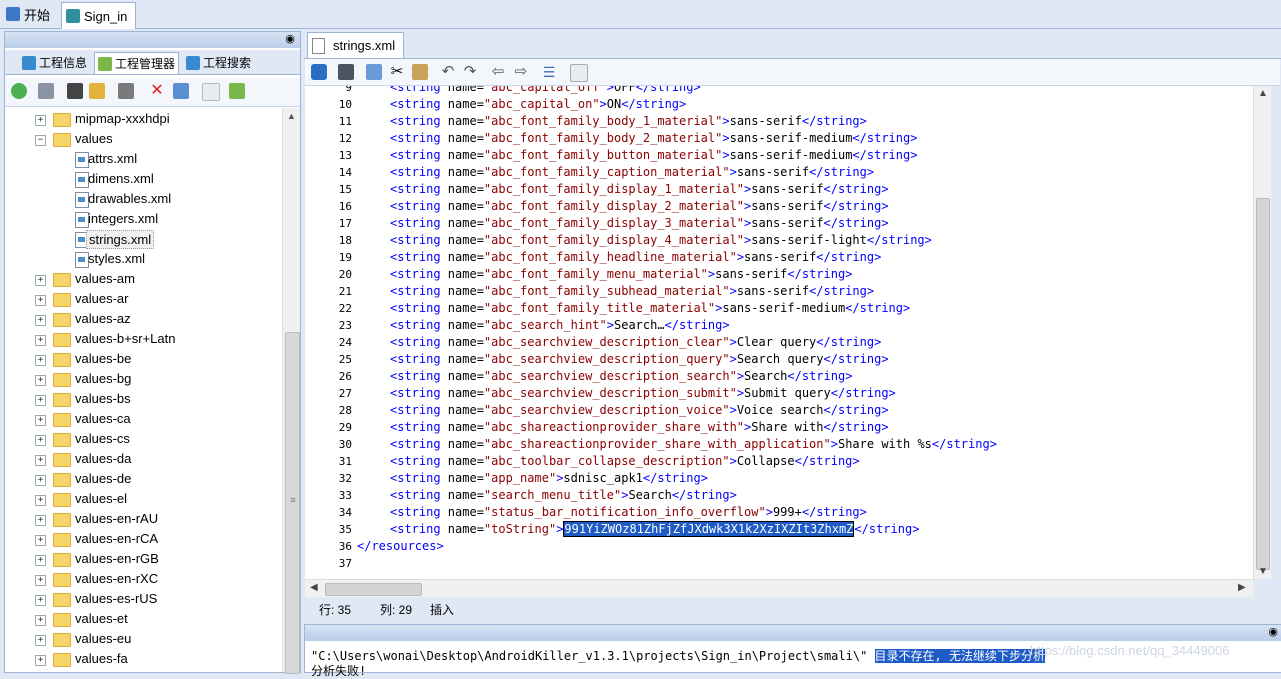 The height and width of the screenshot is (679, 1281). What do you see at coordinates (779, 588) in the screenshot?
I see `editor-hscrollbar: ◀ ▶` at bounding box center [779, 588].